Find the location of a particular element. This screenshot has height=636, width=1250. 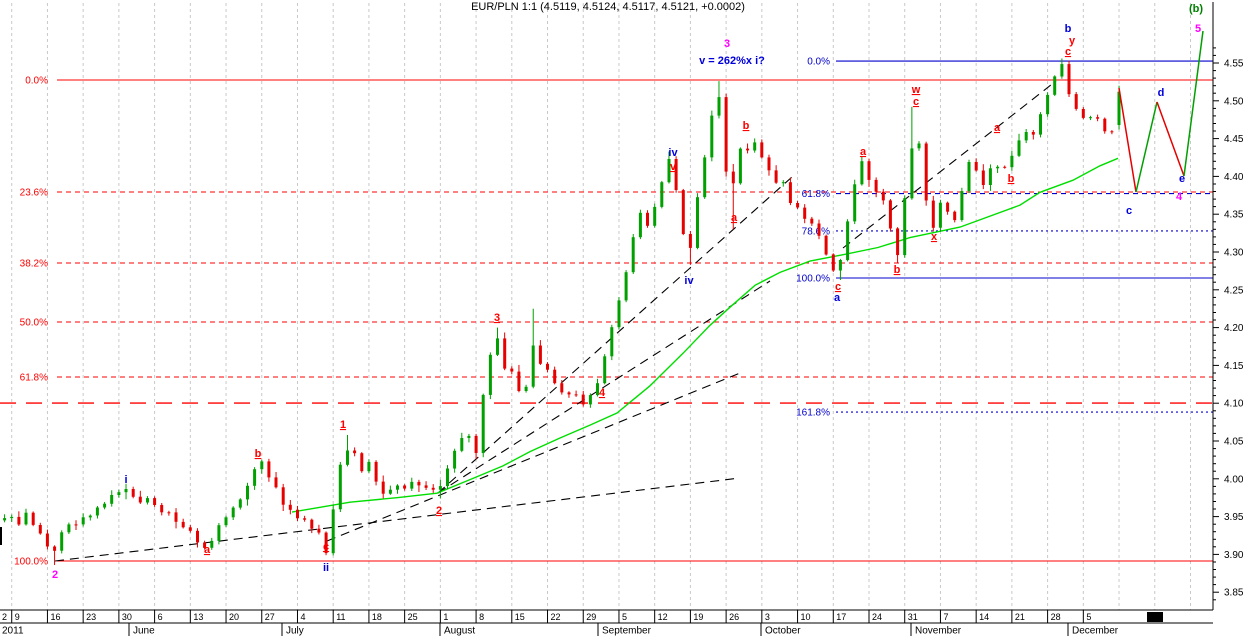

week-tick-label: 6 is located at coordinates (160, 617).